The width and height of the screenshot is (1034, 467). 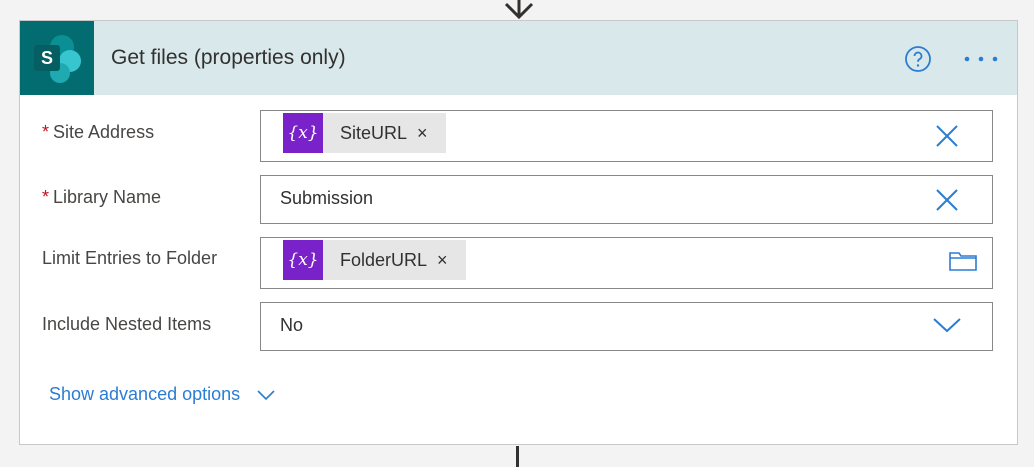 What do you see at coordinates (517, 456) in the screenshot?
I see `flow-connector-line` at bounding box center [517, 456].